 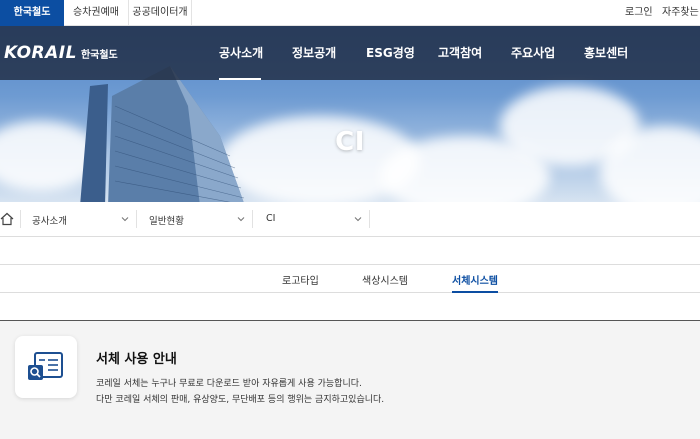 I want to click on breadcrumb-item-ci: CI, so click(x=270, y=218).